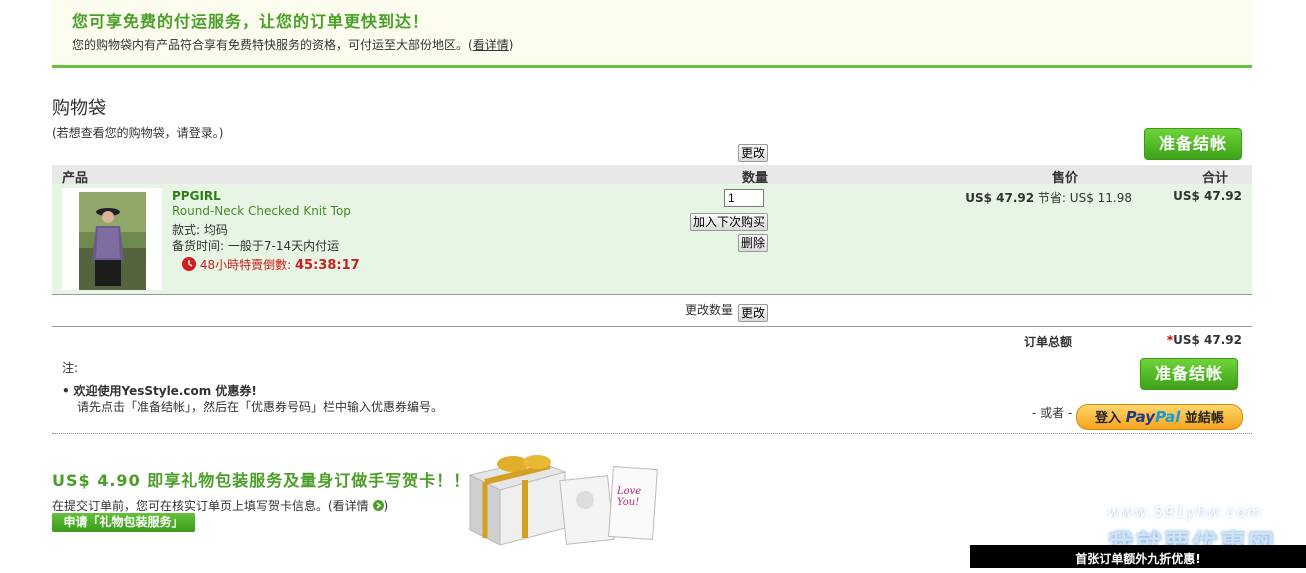  I want to click on unit-price: US$ 47.92 节省: US$ 11.98, so click(1027, 197).